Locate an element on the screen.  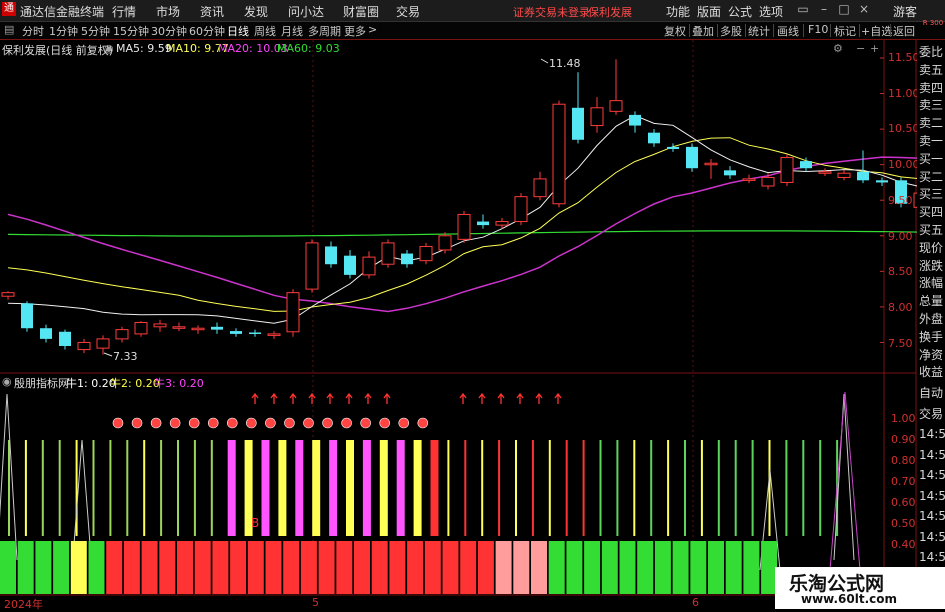
menu-wealth: 财富圈 is located at coordinates (361, 11).